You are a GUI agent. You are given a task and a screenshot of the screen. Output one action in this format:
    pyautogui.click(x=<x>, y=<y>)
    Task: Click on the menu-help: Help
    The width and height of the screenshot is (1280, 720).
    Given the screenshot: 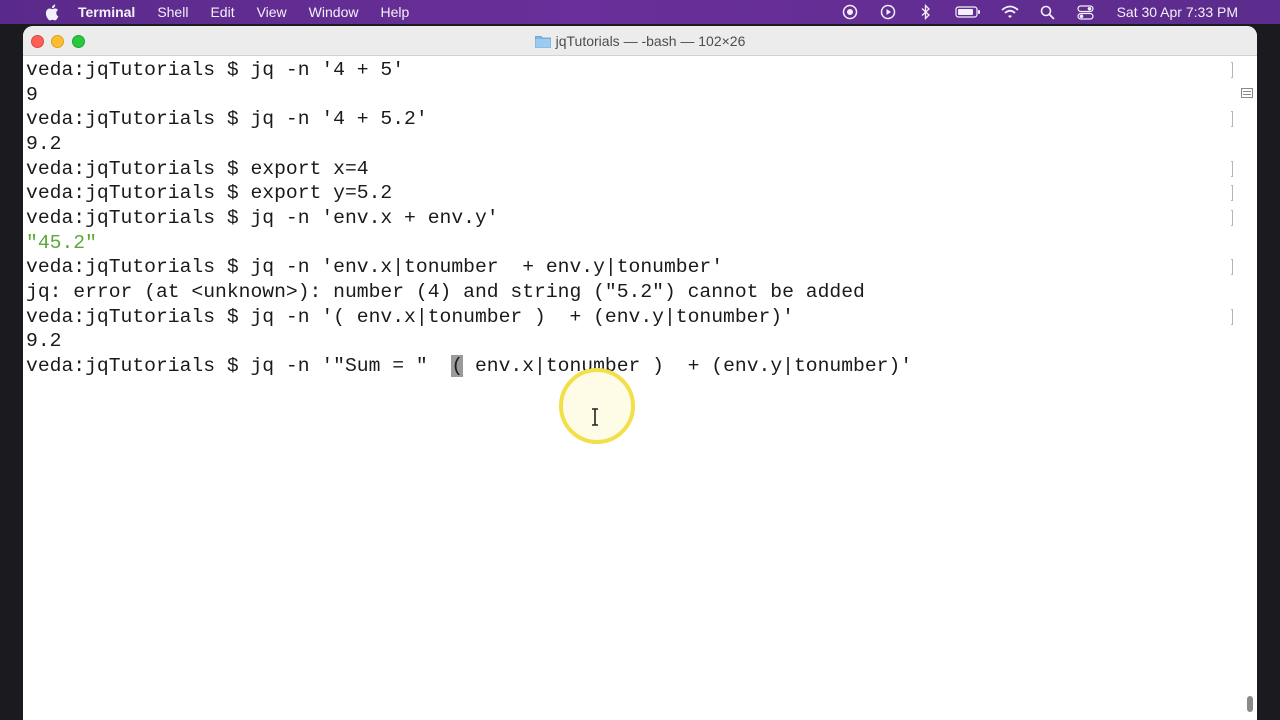 What is the action you would take?
    pyautogui.click(x=394, y=12)
    